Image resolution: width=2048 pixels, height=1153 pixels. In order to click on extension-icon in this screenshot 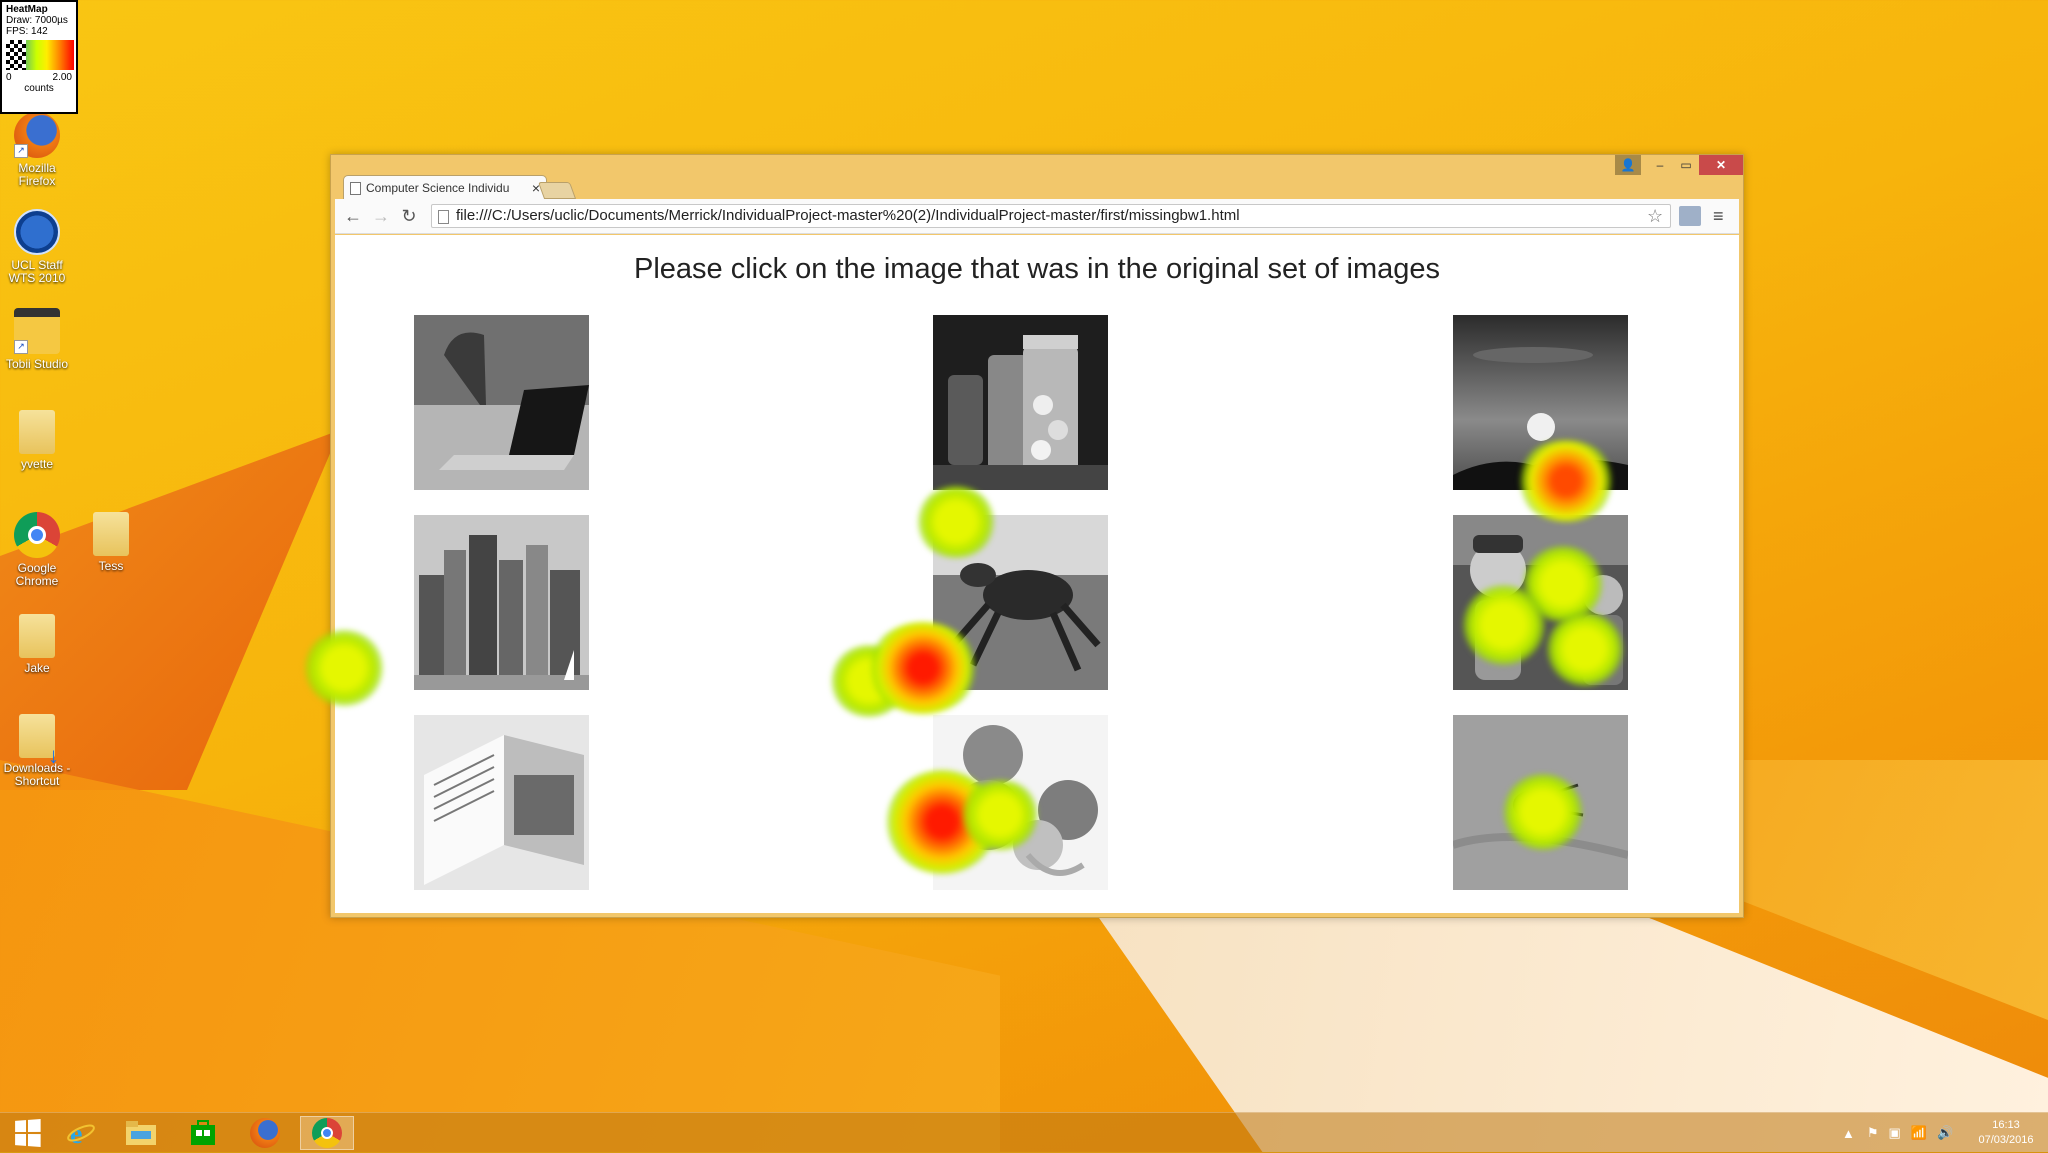, I will do `click(1690, 216)`.